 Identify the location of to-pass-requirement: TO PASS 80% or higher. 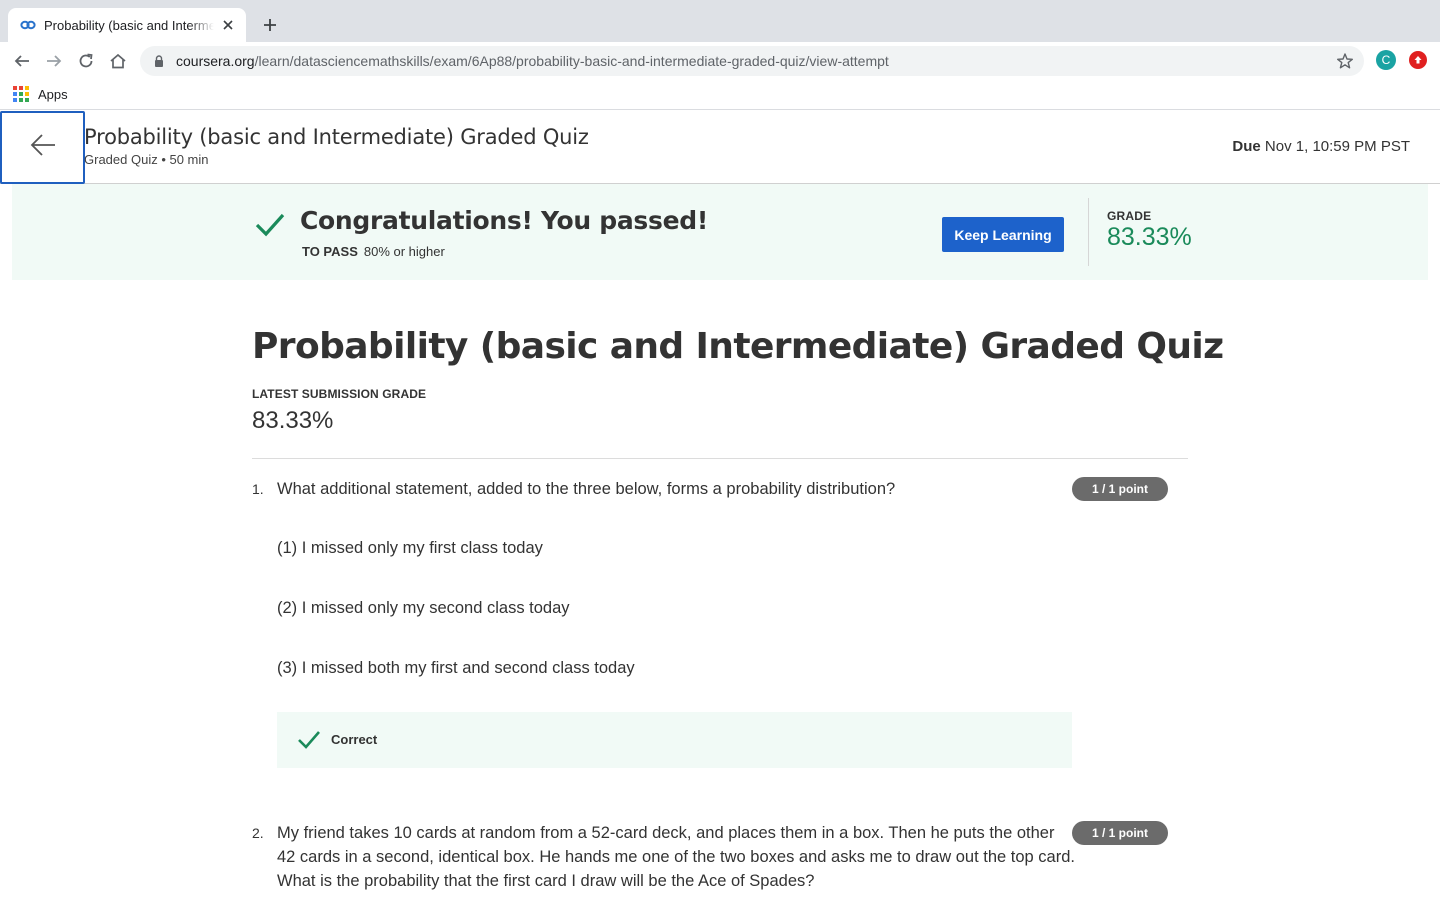
(373, 251).